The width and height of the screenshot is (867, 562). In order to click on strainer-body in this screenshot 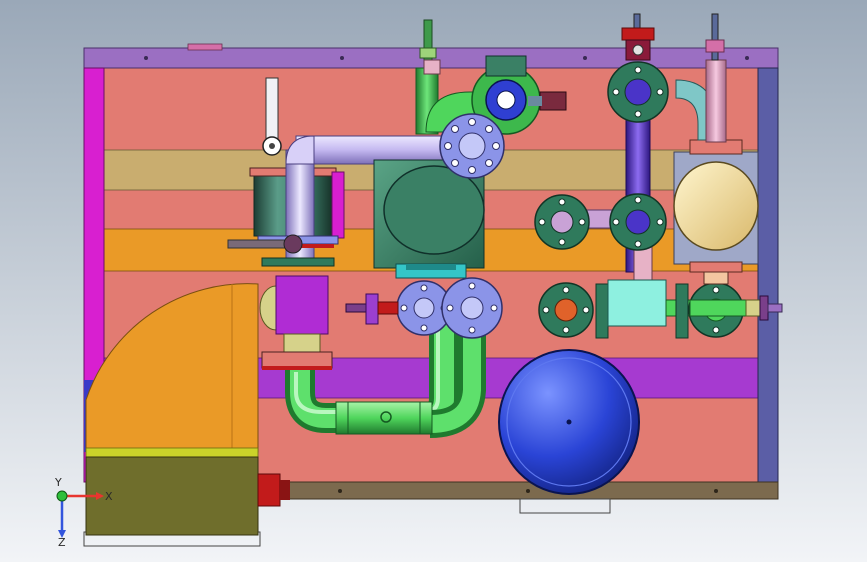, I will do `click(302, 305)`.